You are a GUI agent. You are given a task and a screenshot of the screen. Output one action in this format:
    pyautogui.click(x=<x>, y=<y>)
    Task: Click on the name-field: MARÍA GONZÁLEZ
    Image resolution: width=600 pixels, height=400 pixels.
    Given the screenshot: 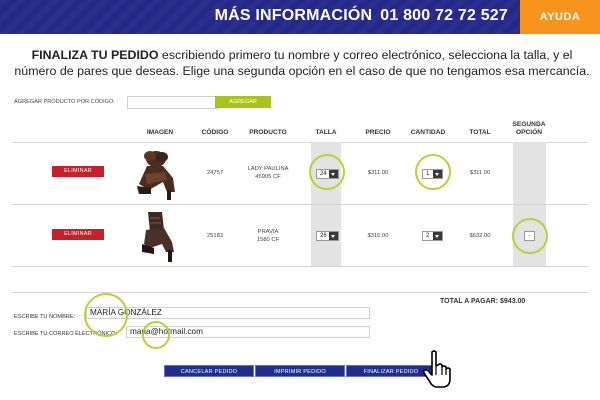 What is the action you would take?
    pyautogui.click(x=228, y=313)
    